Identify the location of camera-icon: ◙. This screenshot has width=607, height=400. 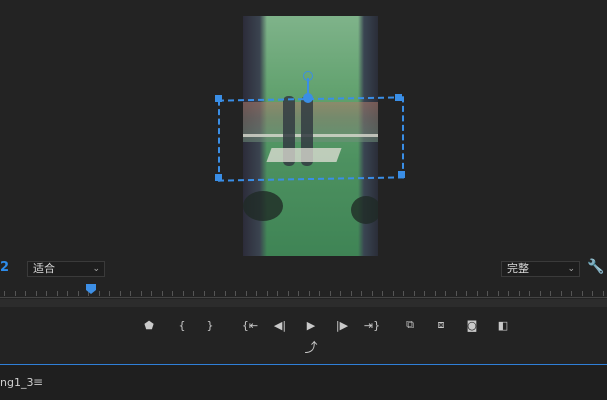
(472, 325).